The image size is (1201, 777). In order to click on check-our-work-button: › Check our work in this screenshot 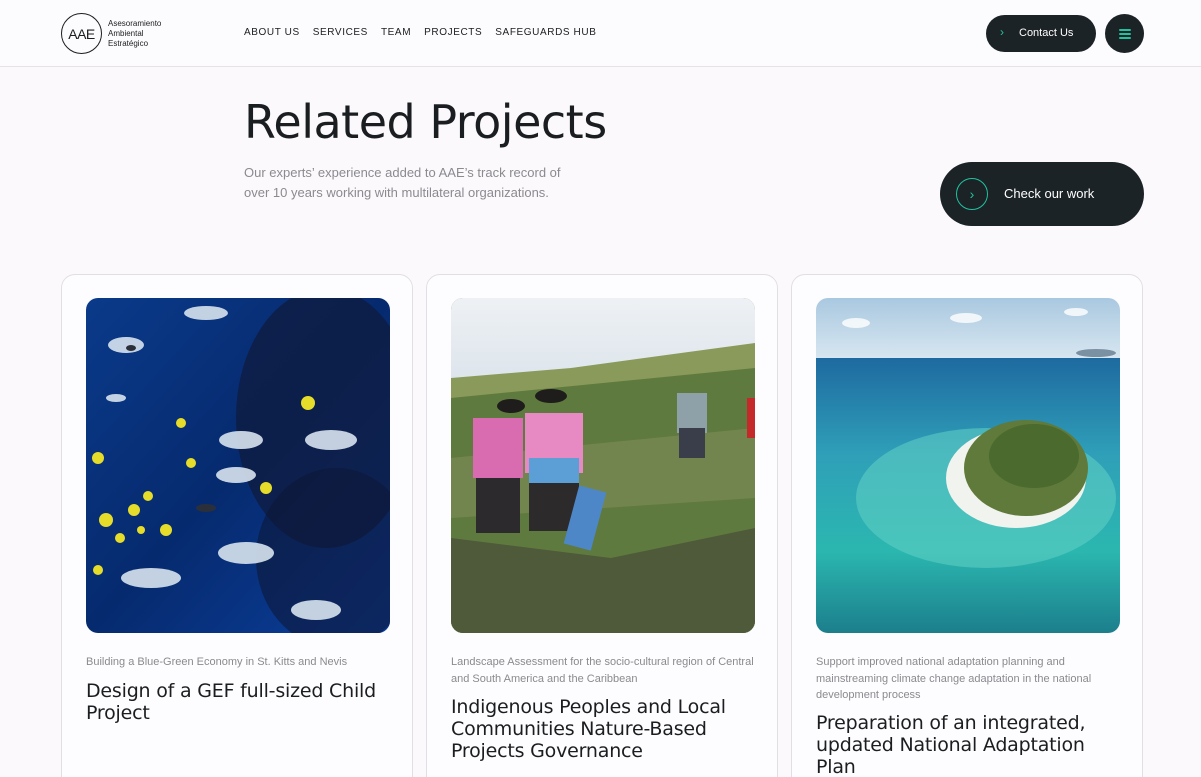, I will do `click(1042, 194)`.